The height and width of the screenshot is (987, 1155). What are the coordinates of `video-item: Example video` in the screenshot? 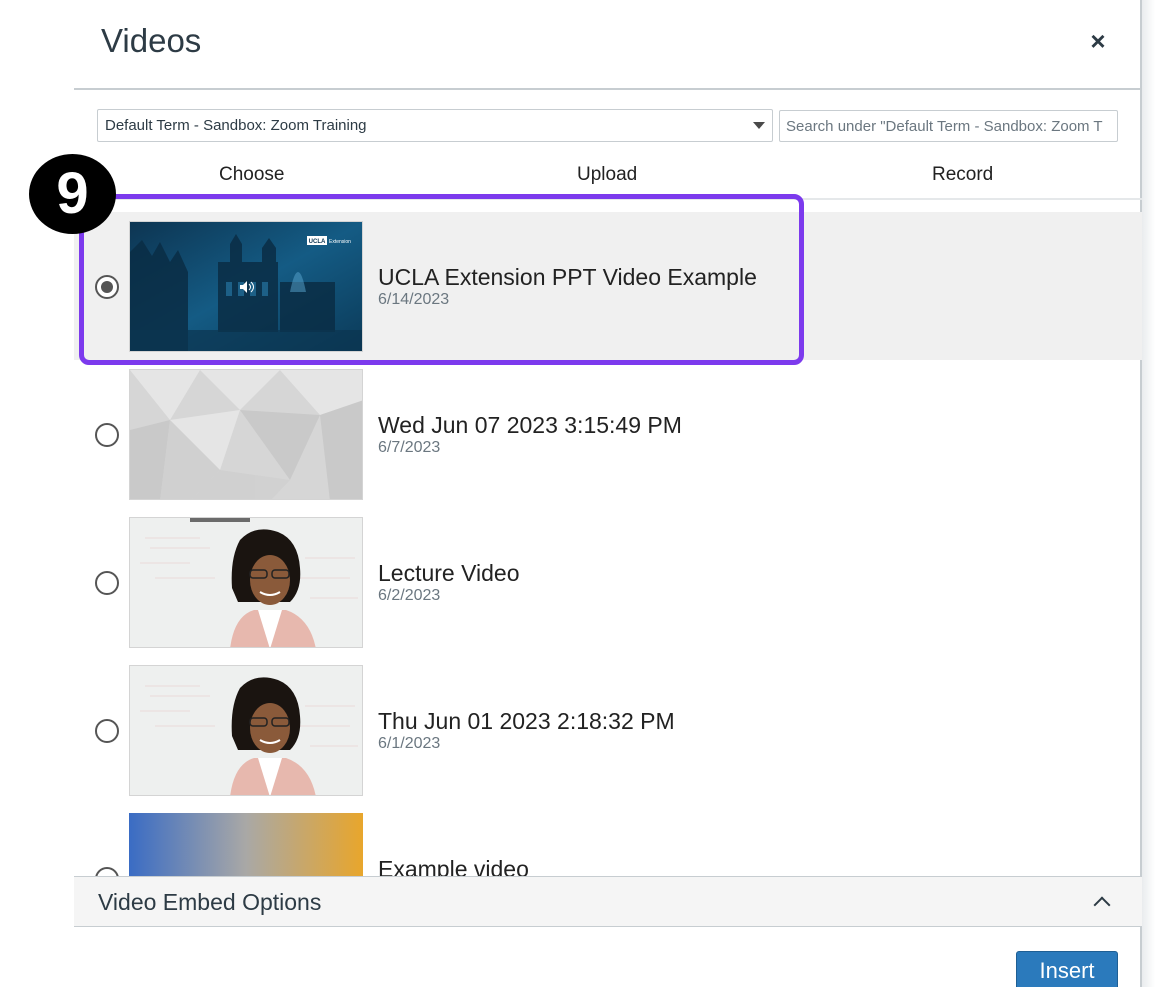 It's located at (608, 840).